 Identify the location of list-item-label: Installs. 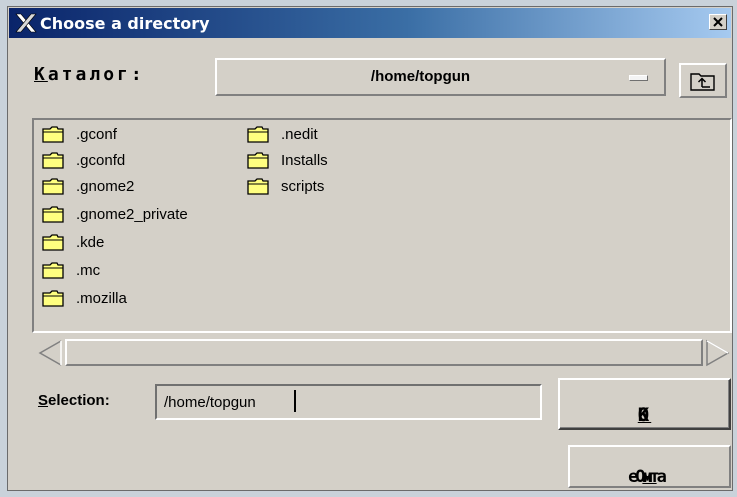
(304, 160).